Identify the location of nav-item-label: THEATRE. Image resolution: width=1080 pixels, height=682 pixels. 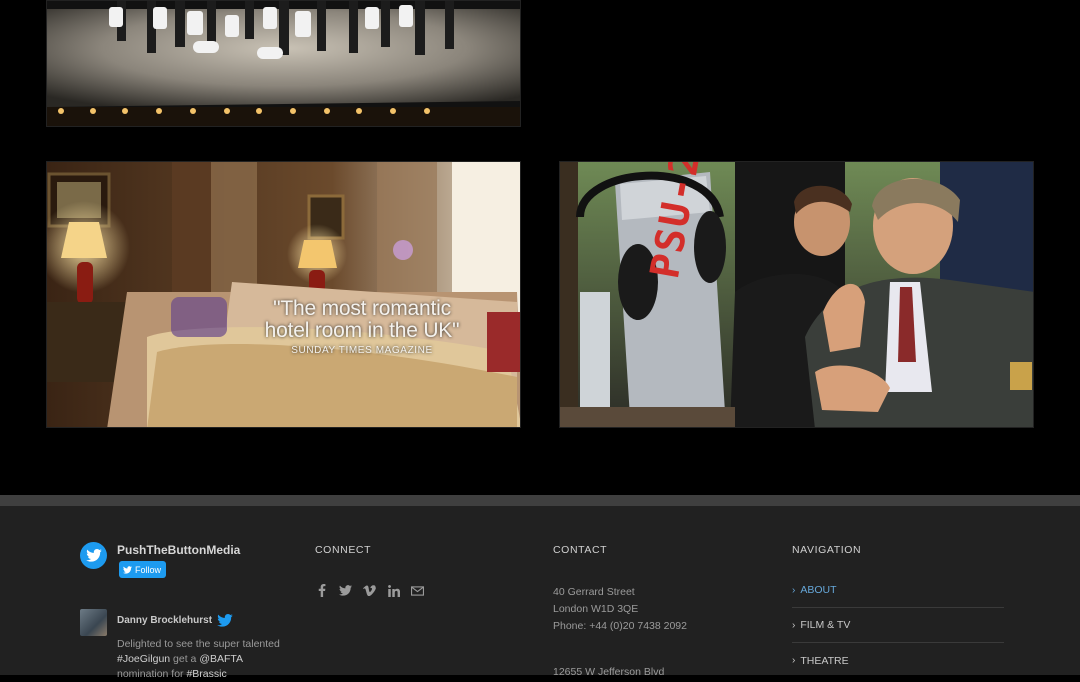
(824, 660).